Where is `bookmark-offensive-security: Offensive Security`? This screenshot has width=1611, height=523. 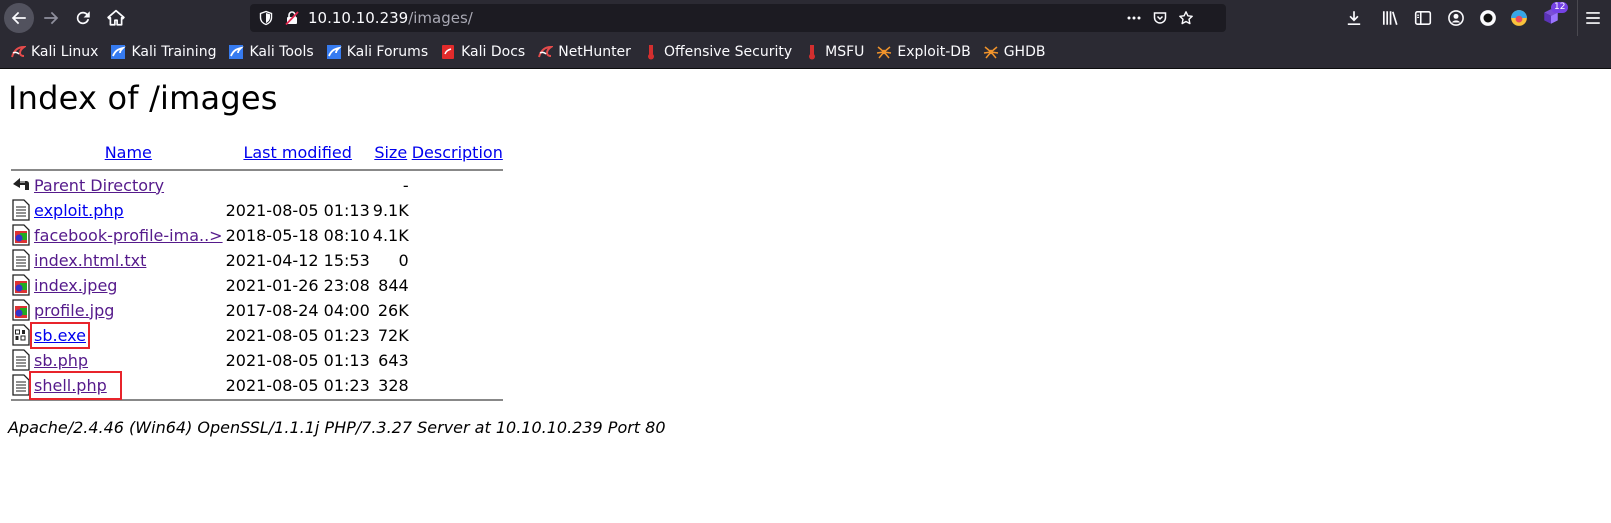 bookmark-offensive-security: Offensive Security is located at coordinates (717, 52).